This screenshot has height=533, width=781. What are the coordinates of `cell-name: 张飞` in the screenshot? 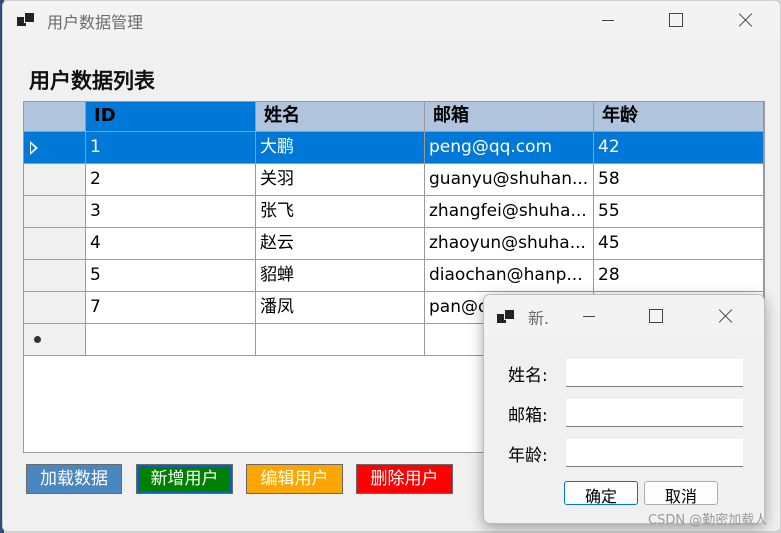 It's located at (340, 212).